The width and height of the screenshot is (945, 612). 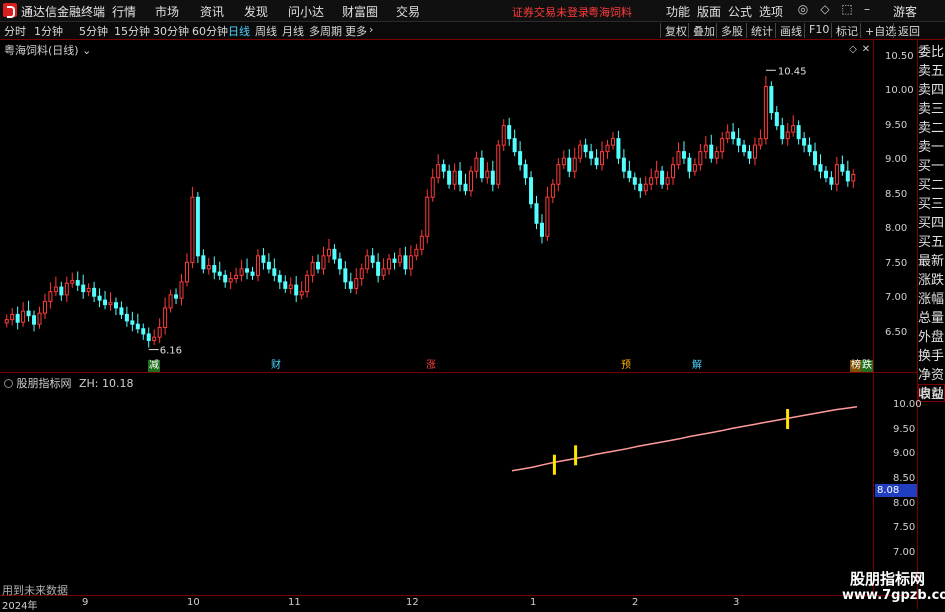 I want to click on min-price-label: 6.16, so click(x=171, y=351).